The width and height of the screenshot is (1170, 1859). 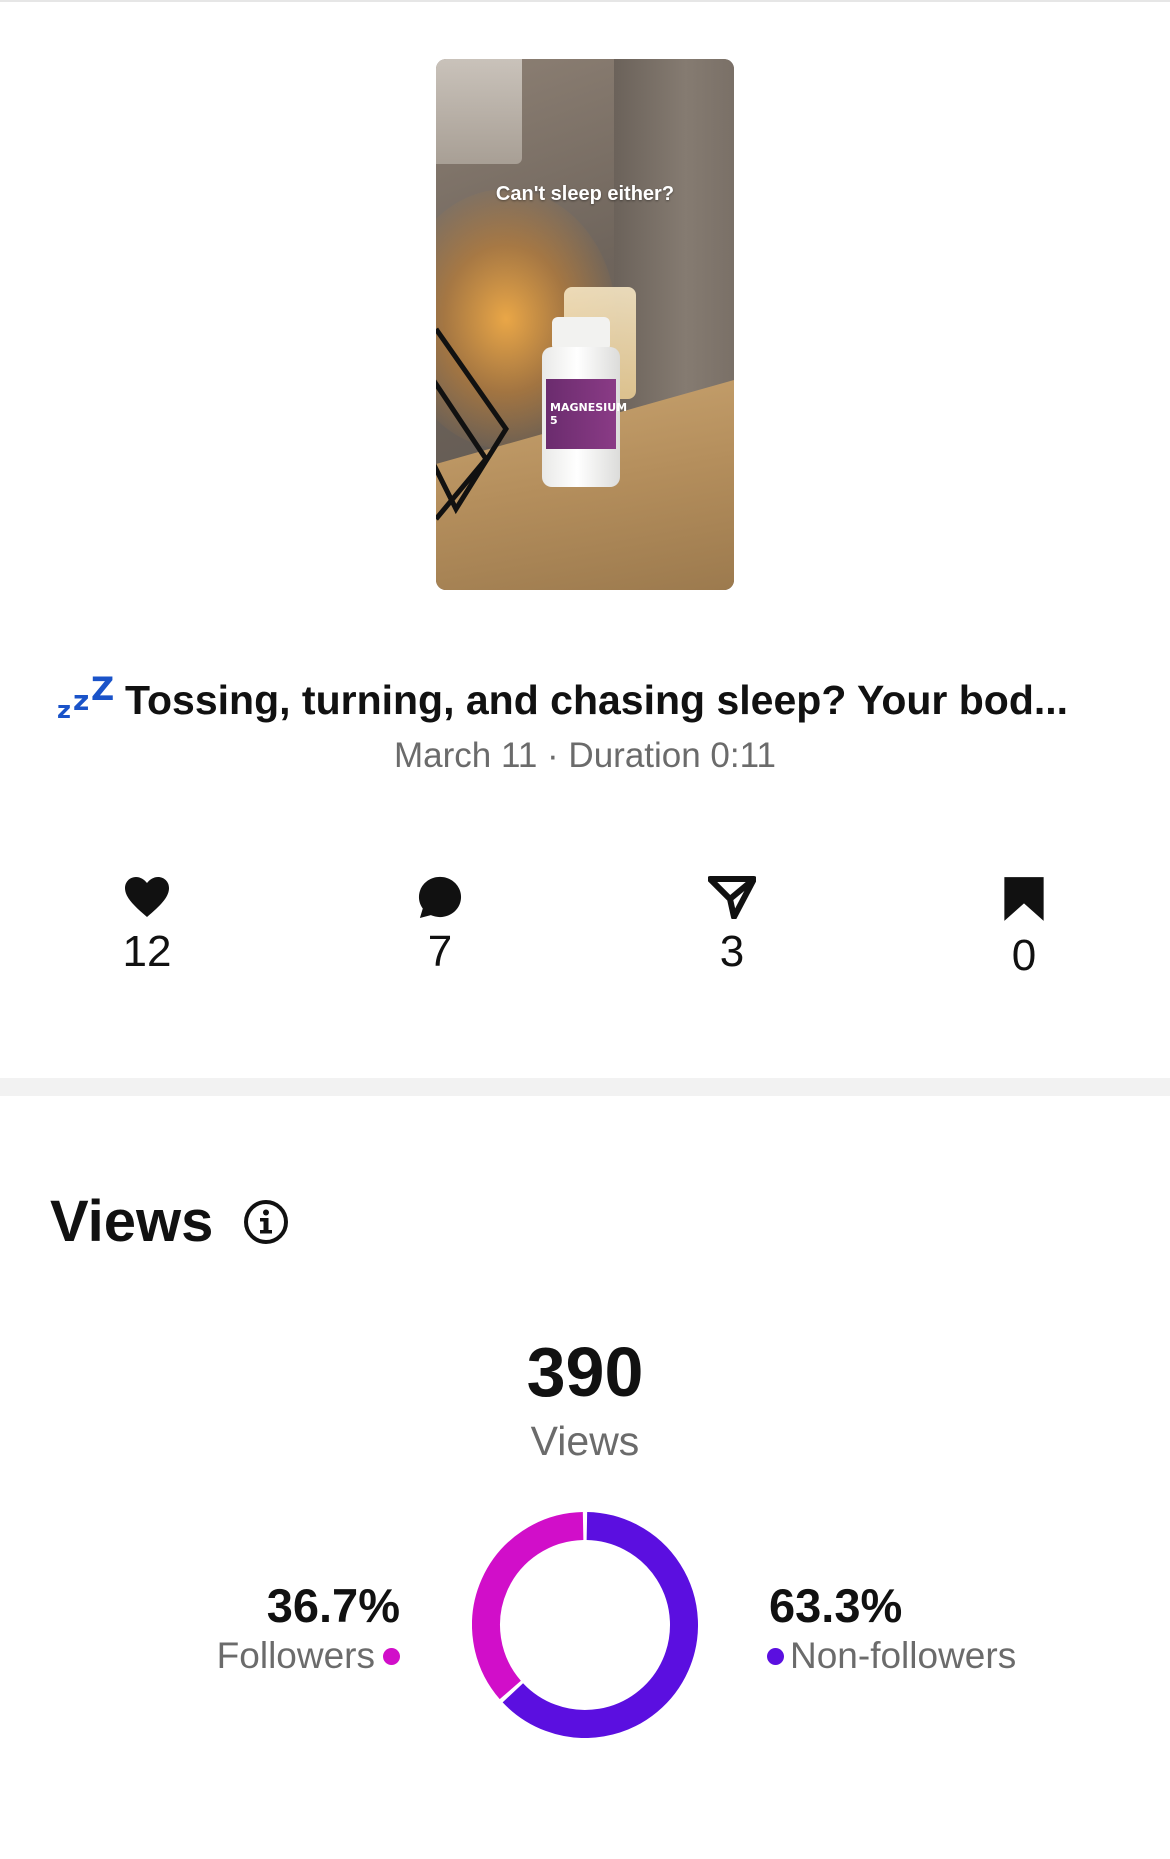 I want to click on top-divider, so click(x=585, y=1).